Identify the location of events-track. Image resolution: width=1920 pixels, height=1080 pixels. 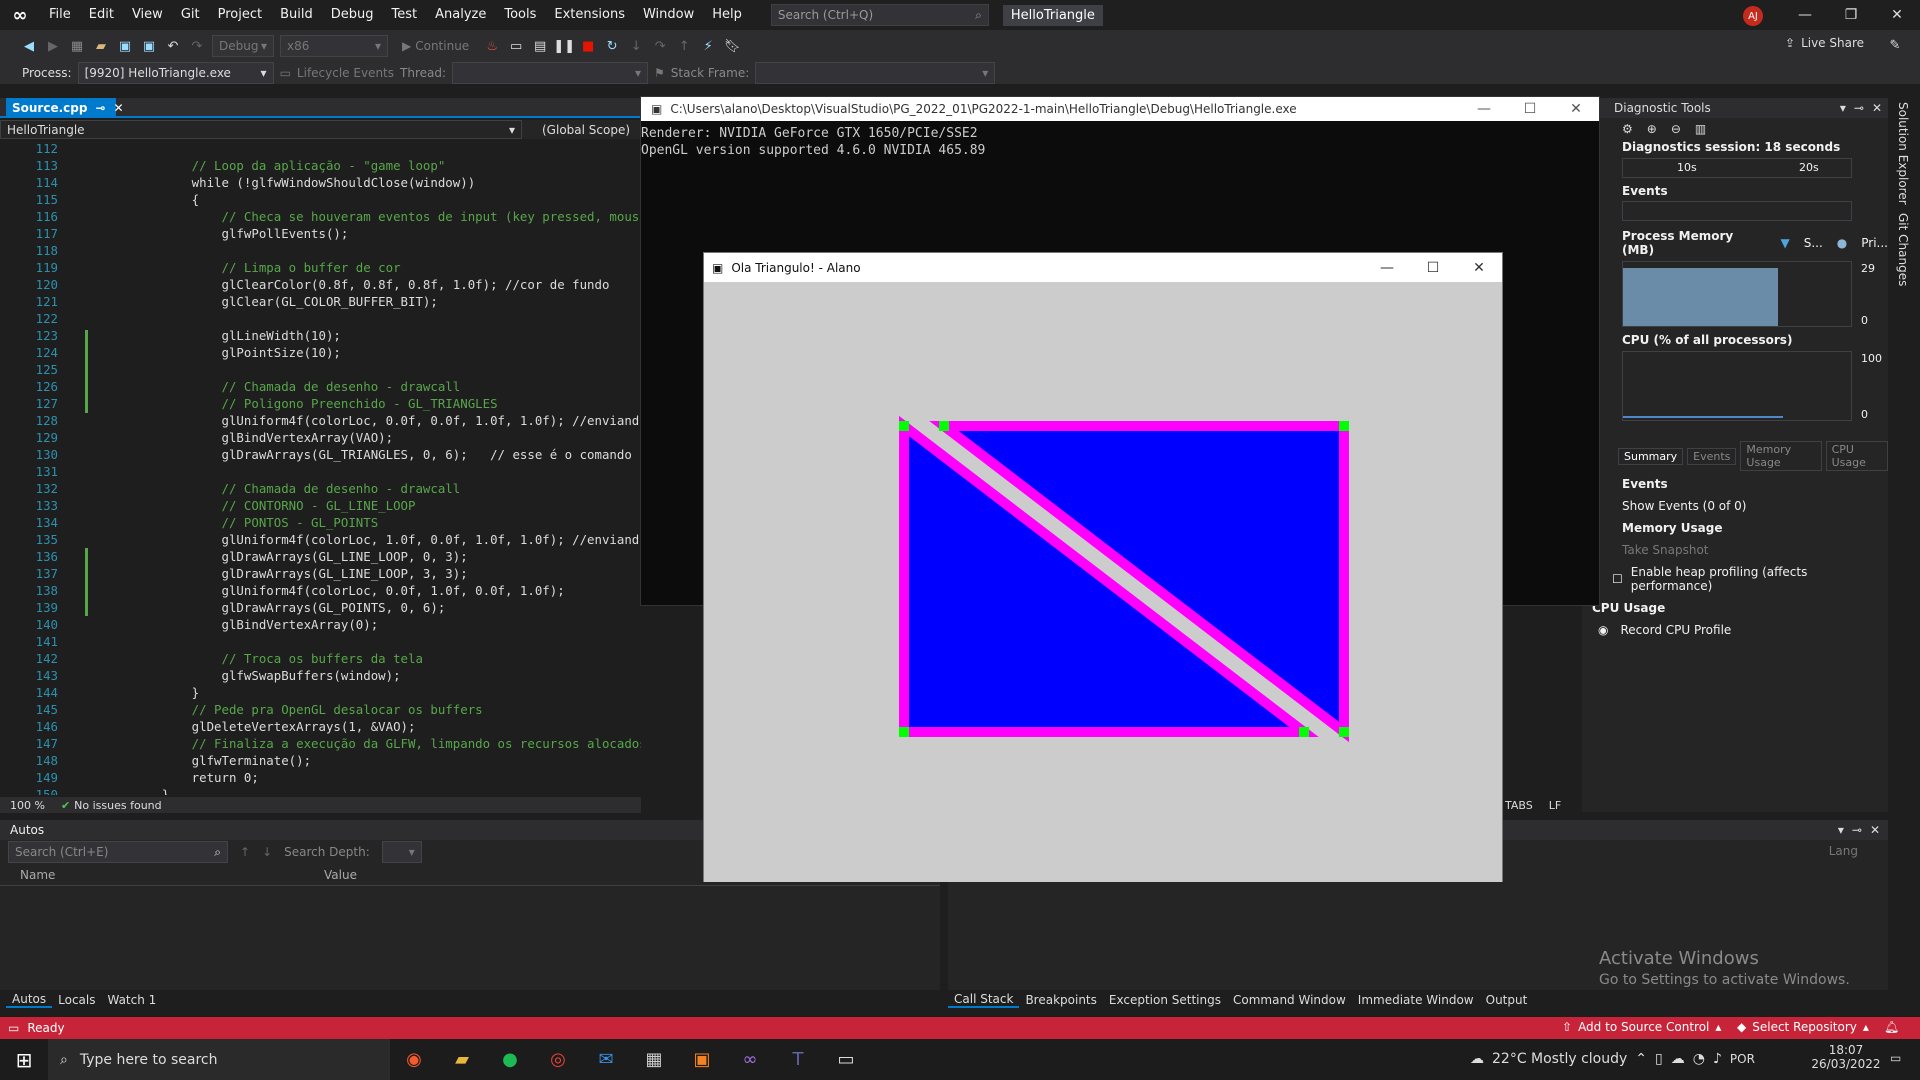
(1737, 211).